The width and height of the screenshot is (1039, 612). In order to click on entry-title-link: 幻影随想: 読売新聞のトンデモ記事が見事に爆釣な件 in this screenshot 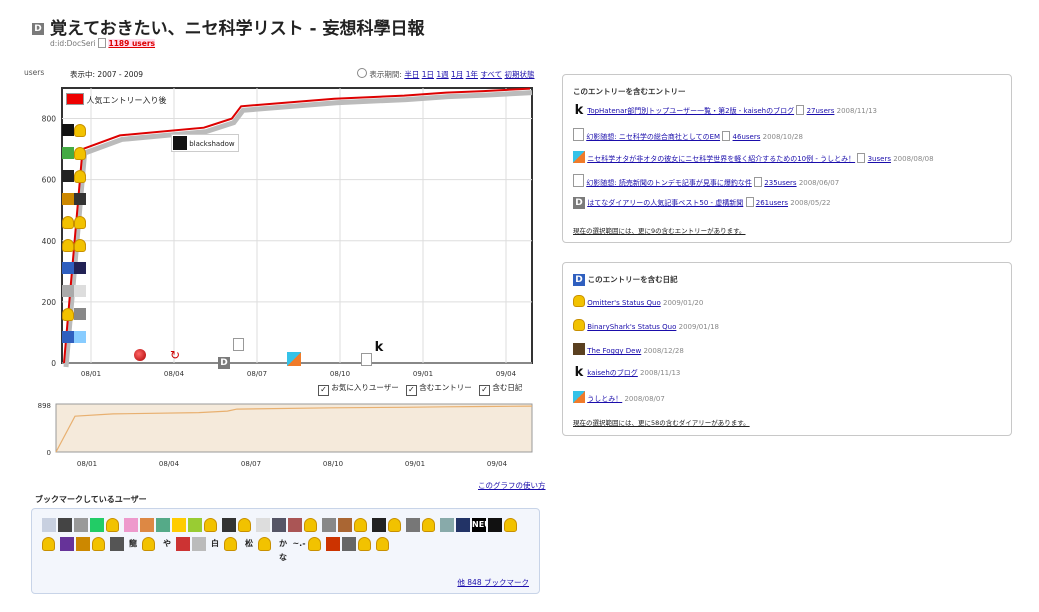, I will do `click(669, 183)`.